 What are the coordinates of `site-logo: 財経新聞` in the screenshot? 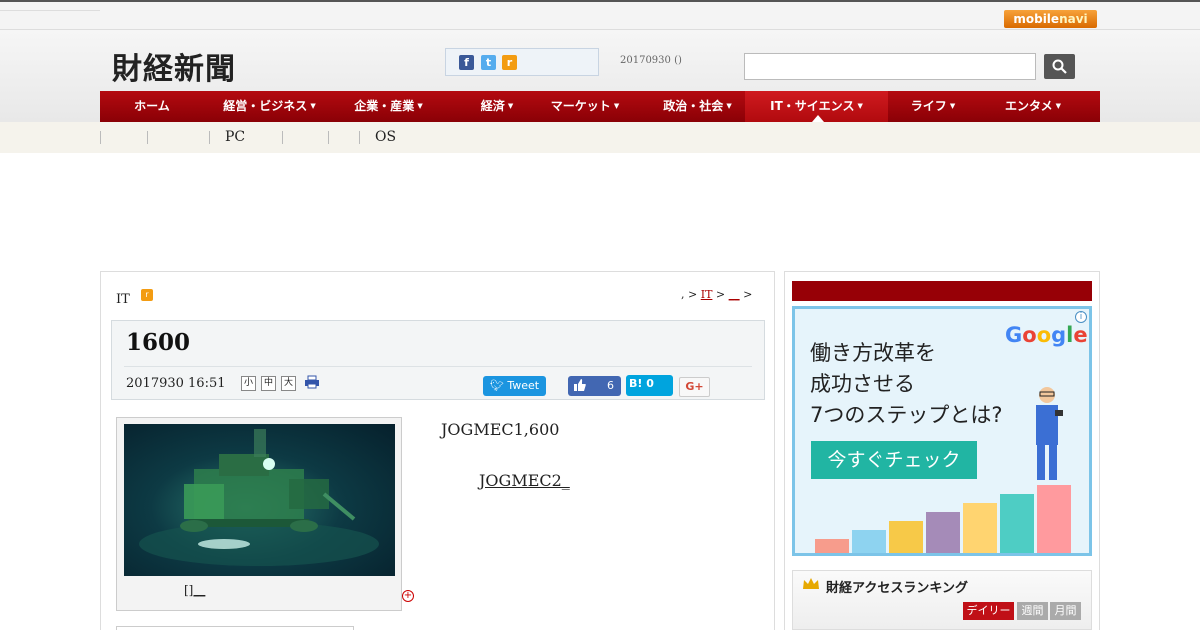 It's located at (174, 66).